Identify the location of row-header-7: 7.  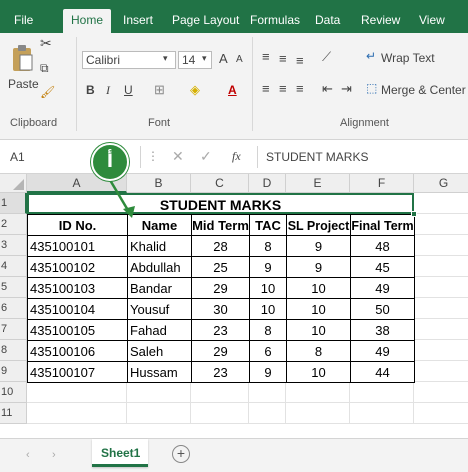
(13, 329).